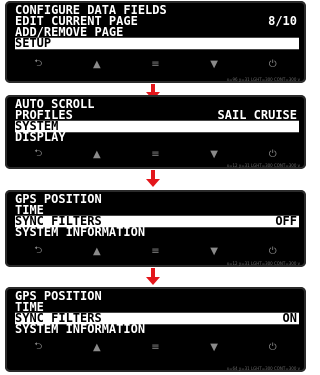  What do you see at coordinates (33, 43) in the screenshot?
I see `menu-item-label: SETUP` at bounding box center [33, 43].